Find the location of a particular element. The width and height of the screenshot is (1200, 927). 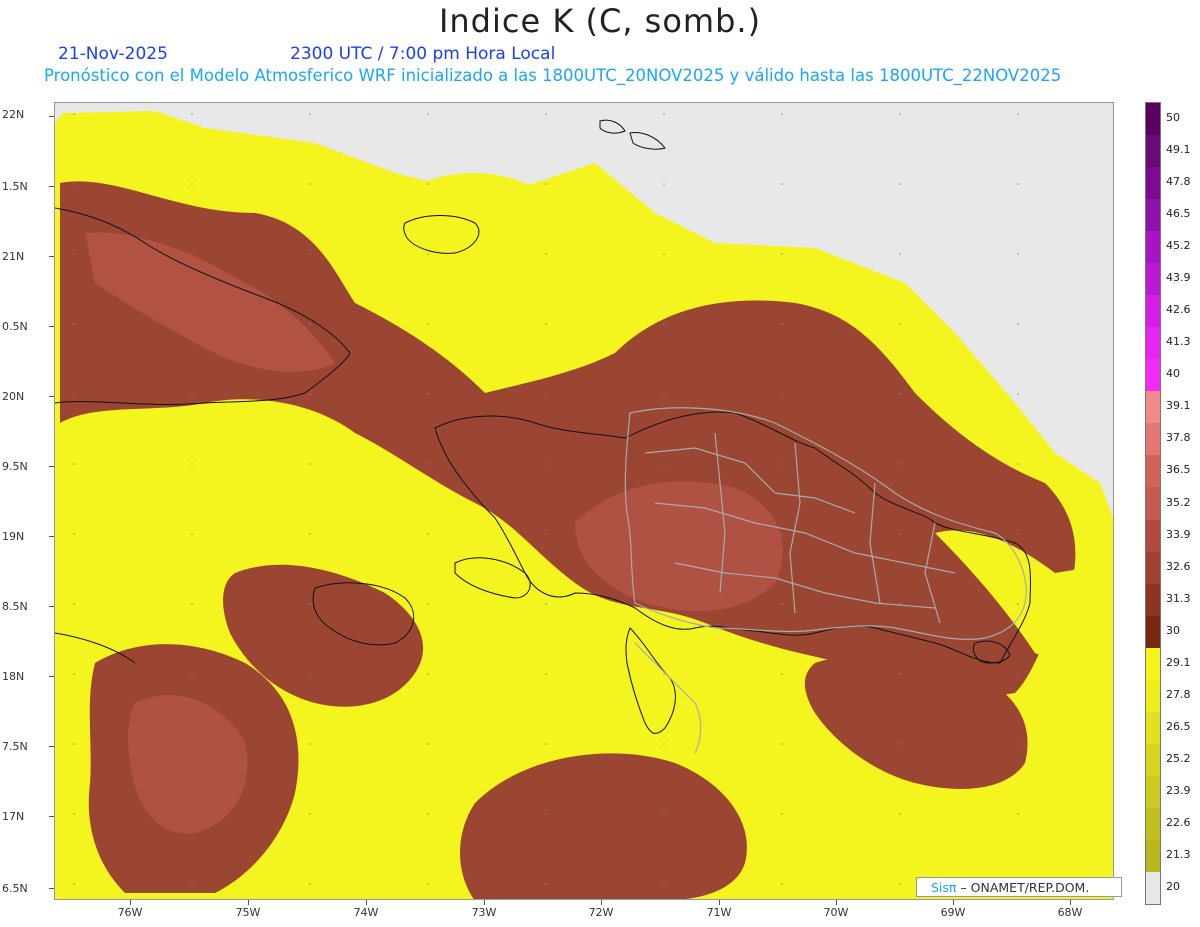

lat-label-11: 17N is located at coordinates (13, 816).